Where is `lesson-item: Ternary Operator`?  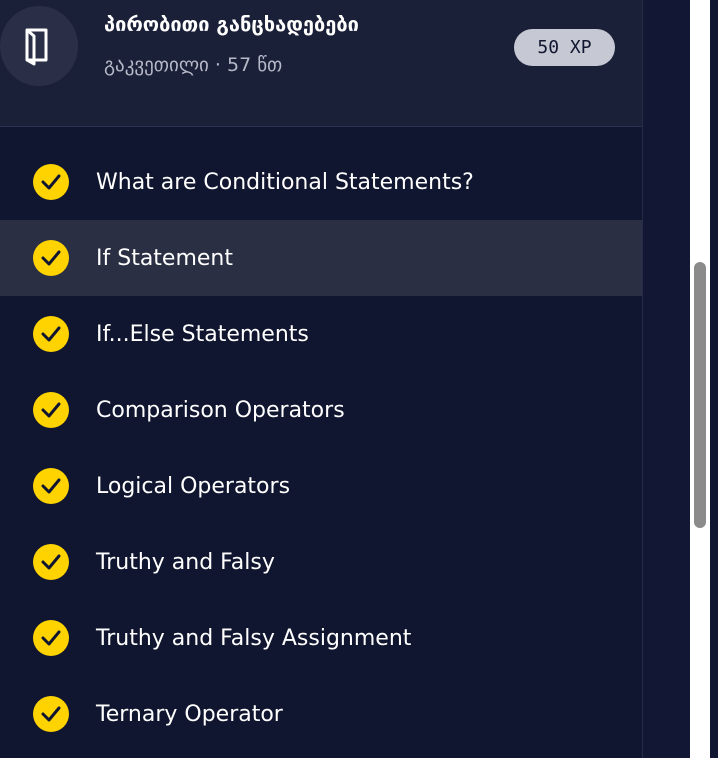
lesson-item: Ternary Operator is located at coordinates (321, 714).